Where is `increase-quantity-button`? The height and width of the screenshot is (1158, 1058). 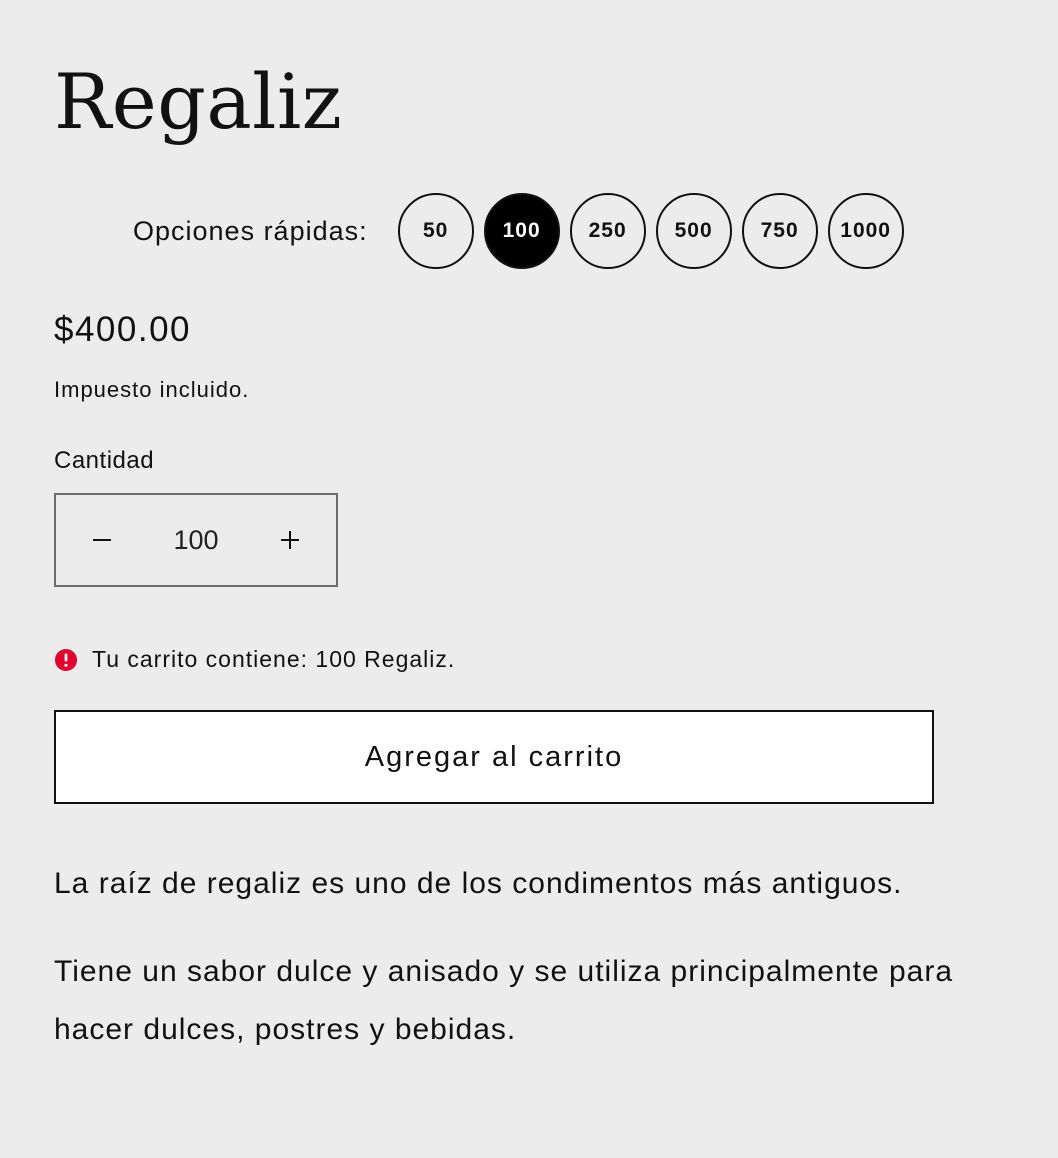 increase-quantity-button is located at coordinates (290, 540).